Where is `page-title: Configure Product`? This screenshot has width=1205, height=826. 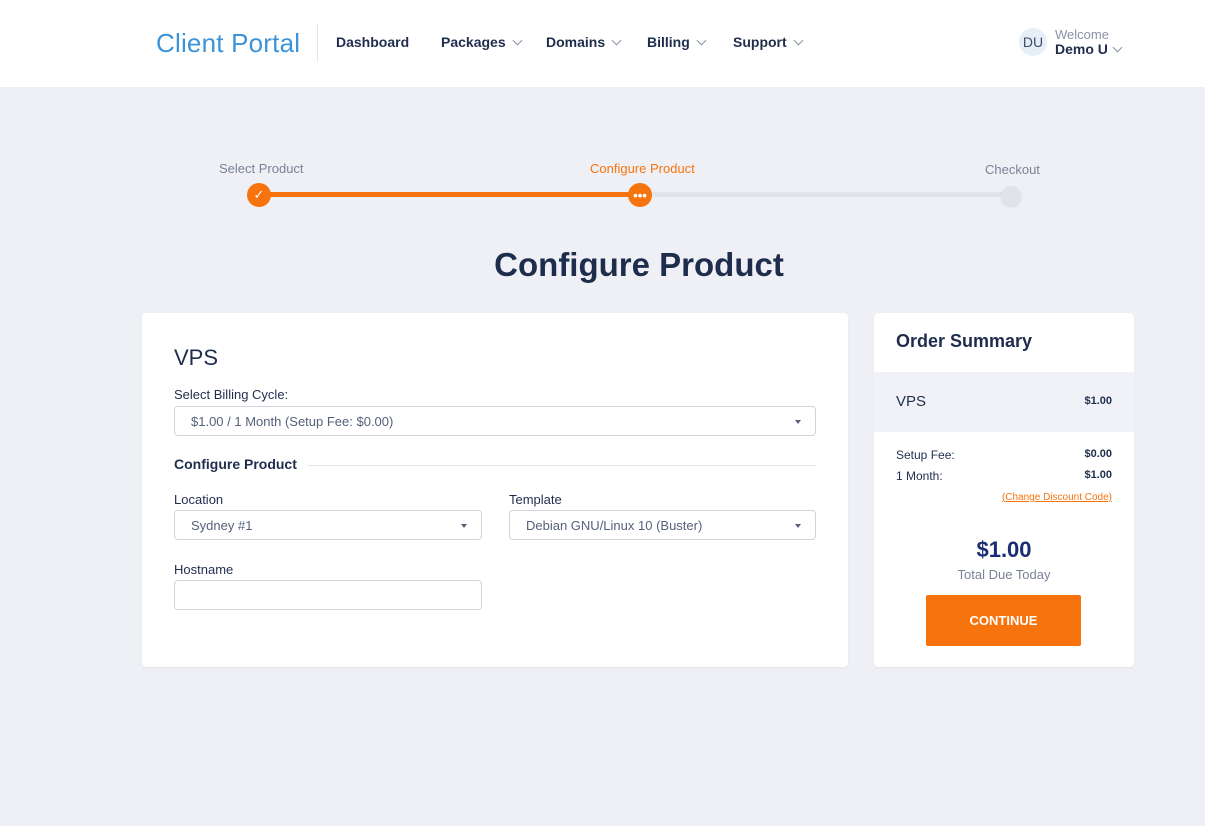 page-title: Configure Product is located at coordinates (639, 264).